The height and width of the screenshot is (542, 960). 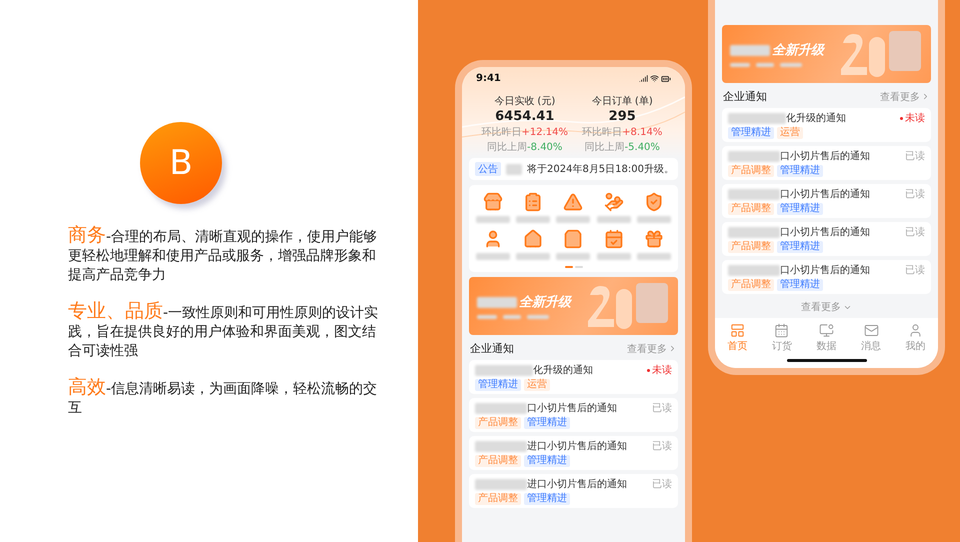 I want to click on mail-icon, so click(x=871, y=330).